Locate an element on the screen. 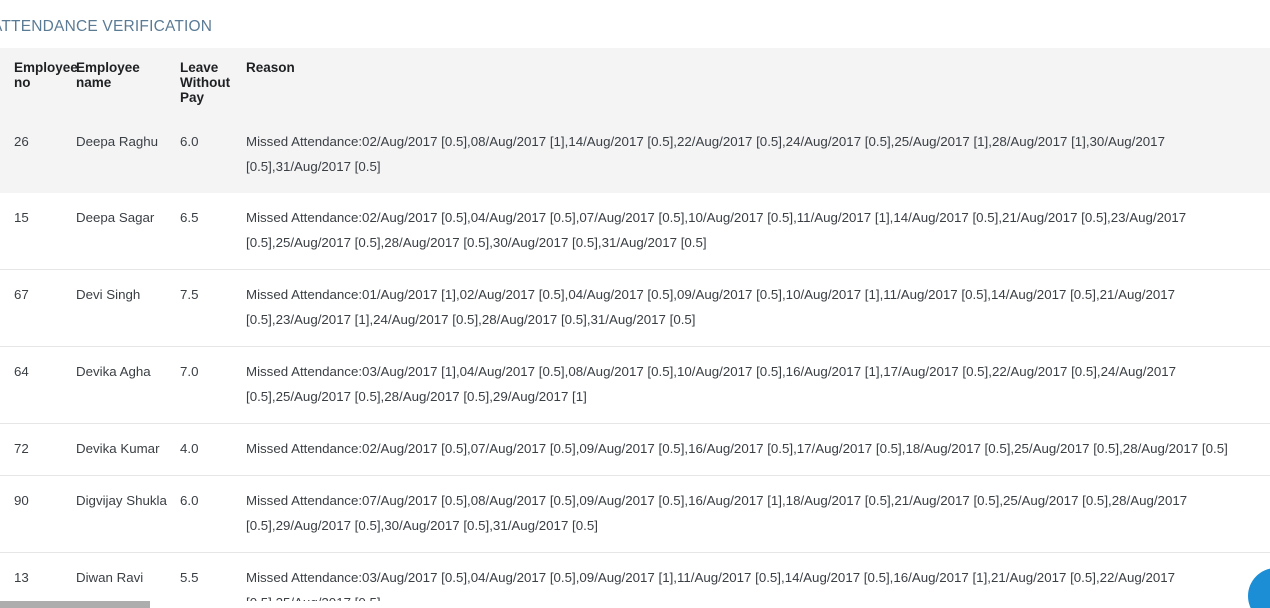 The height and width of the screenshot is (608, 1270). cell-employee-no: 72 is located at coordinates (38, 449).